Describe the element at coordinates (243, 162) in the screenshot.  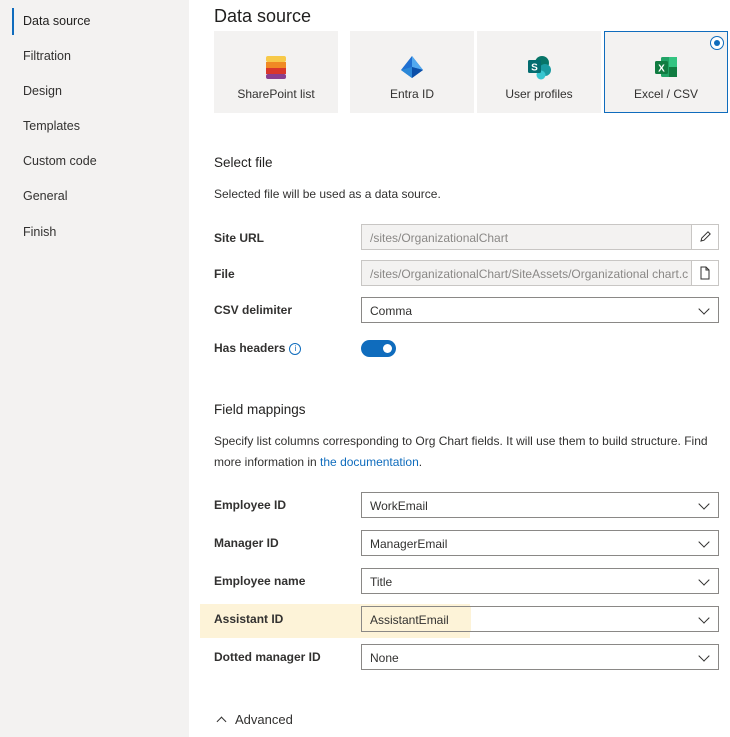
I see `select-file-title: Select file` at that location.